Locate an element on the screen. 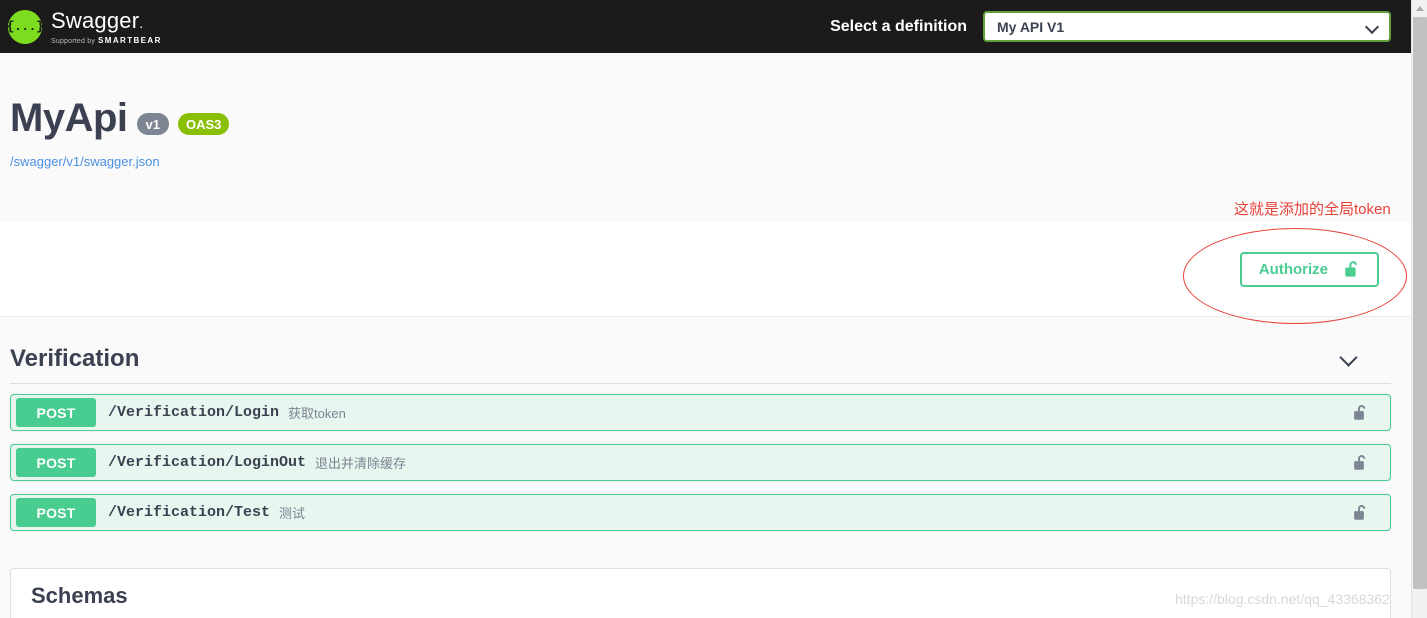 The width and height of the screenshot is (1427, 618). operation-summary: 获取token is located at coordinates (317, 413).